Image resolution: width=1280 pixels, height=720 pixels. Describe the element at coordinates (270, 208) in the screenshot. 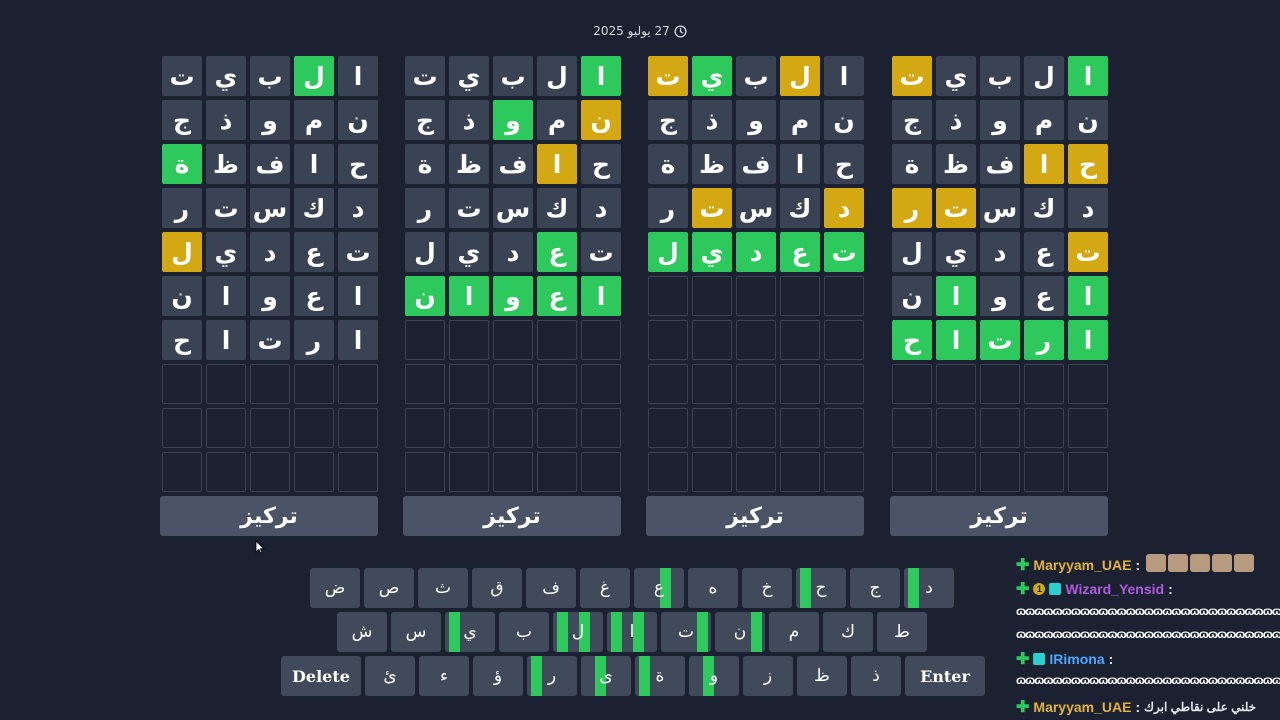

I see `letter-tile: س` at that location.